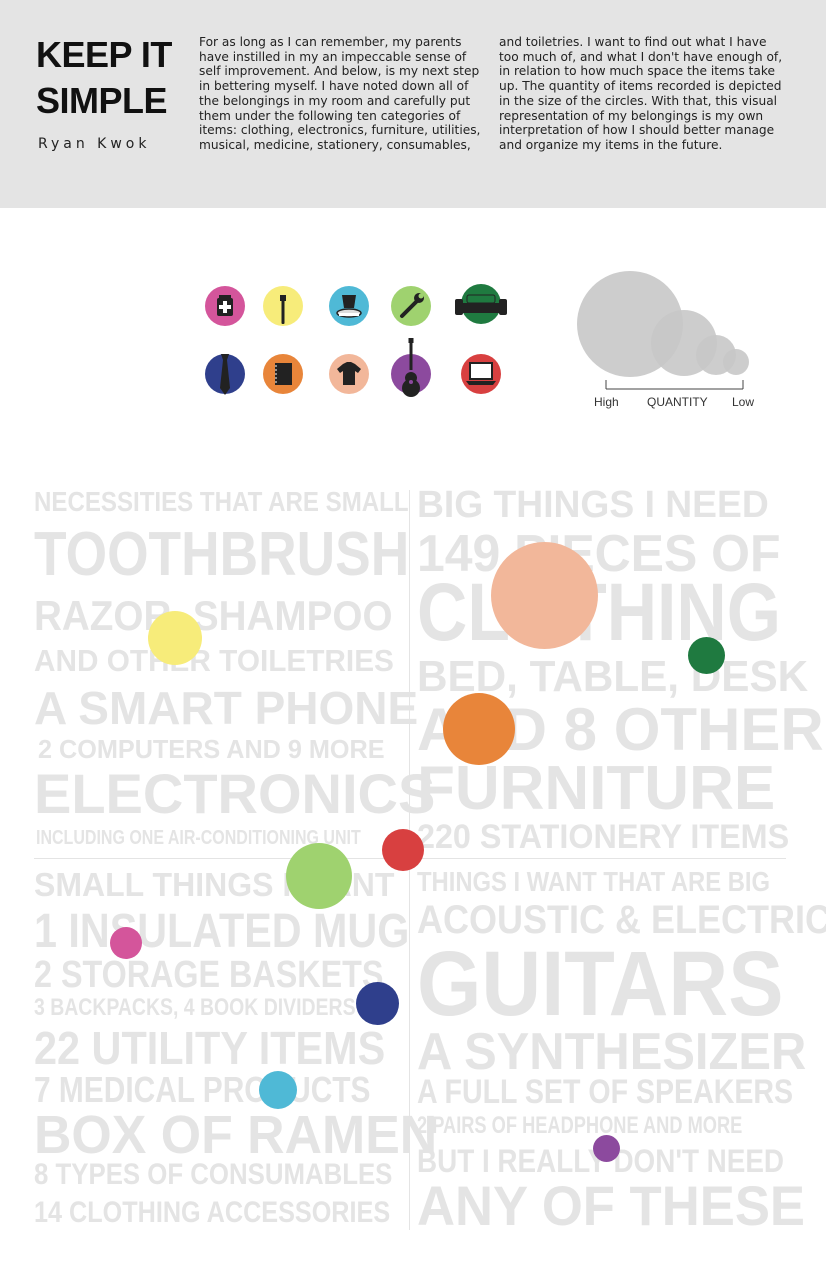 This screenshot has width=826, height=1266. What do you see at coordinates (481, 374) in the screenshot?
I see `laptop-icon` at bounding box center [481, 374].